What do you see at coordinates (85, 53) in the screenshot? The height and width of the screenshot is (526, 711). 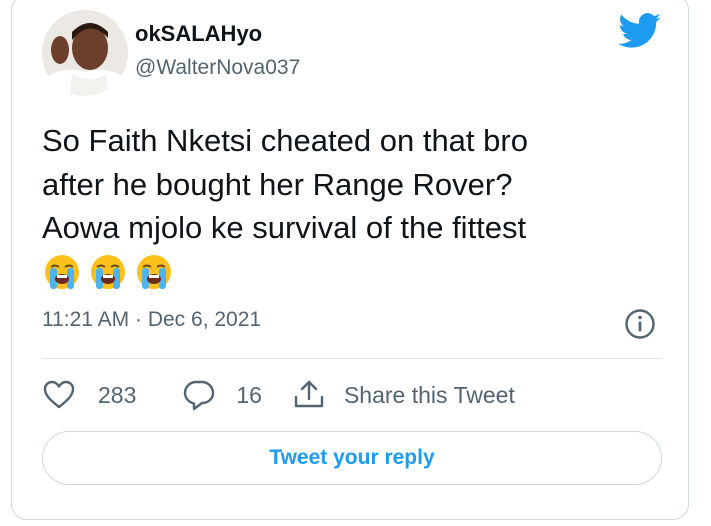 I see `avatar` at bounding box center [85, 53].